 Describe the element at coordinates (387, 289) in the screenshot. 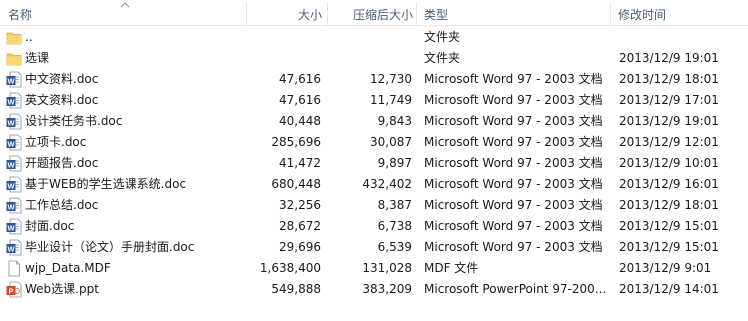

I see `compressed-size: 383,209` at that location.